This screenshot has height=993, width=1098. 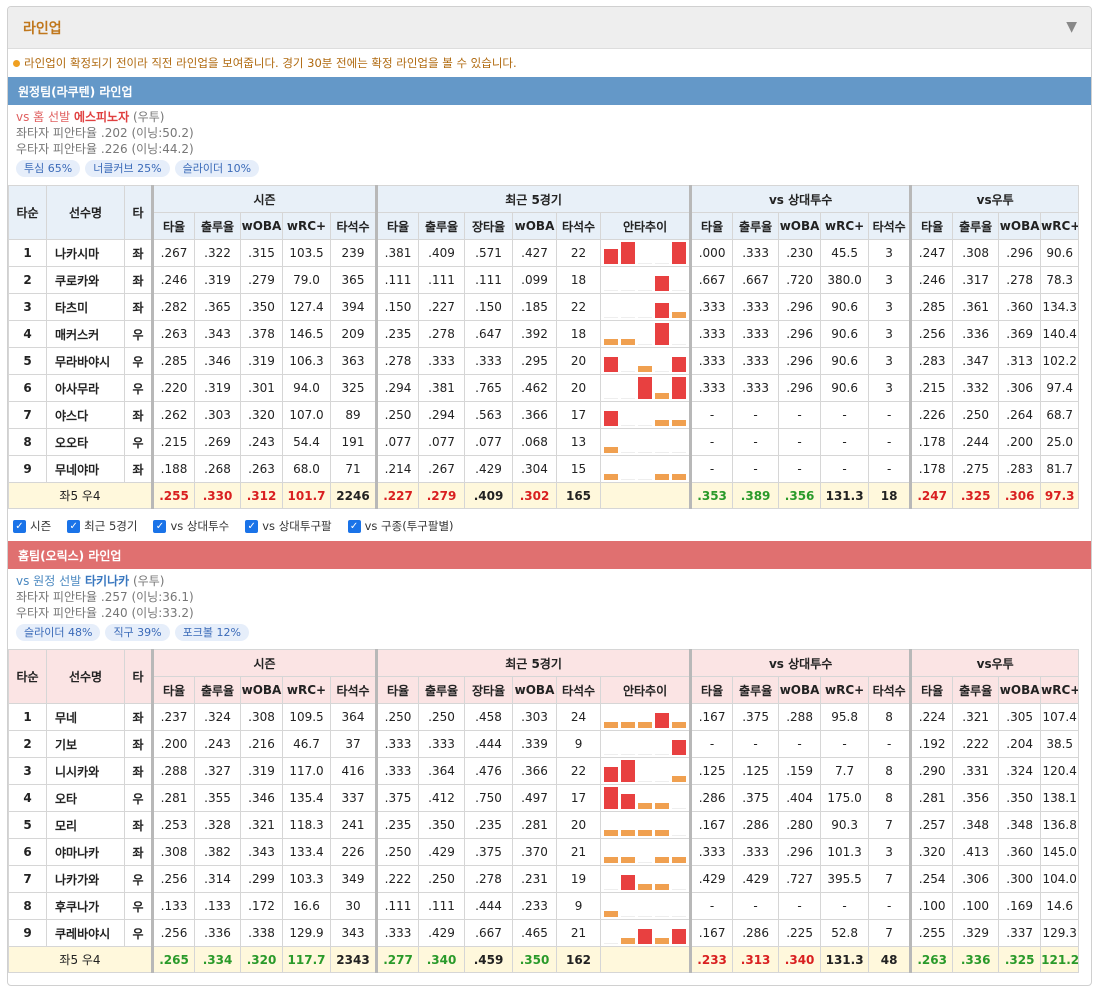 I want to click on batting-order: 9, so click(x=27, y=933).